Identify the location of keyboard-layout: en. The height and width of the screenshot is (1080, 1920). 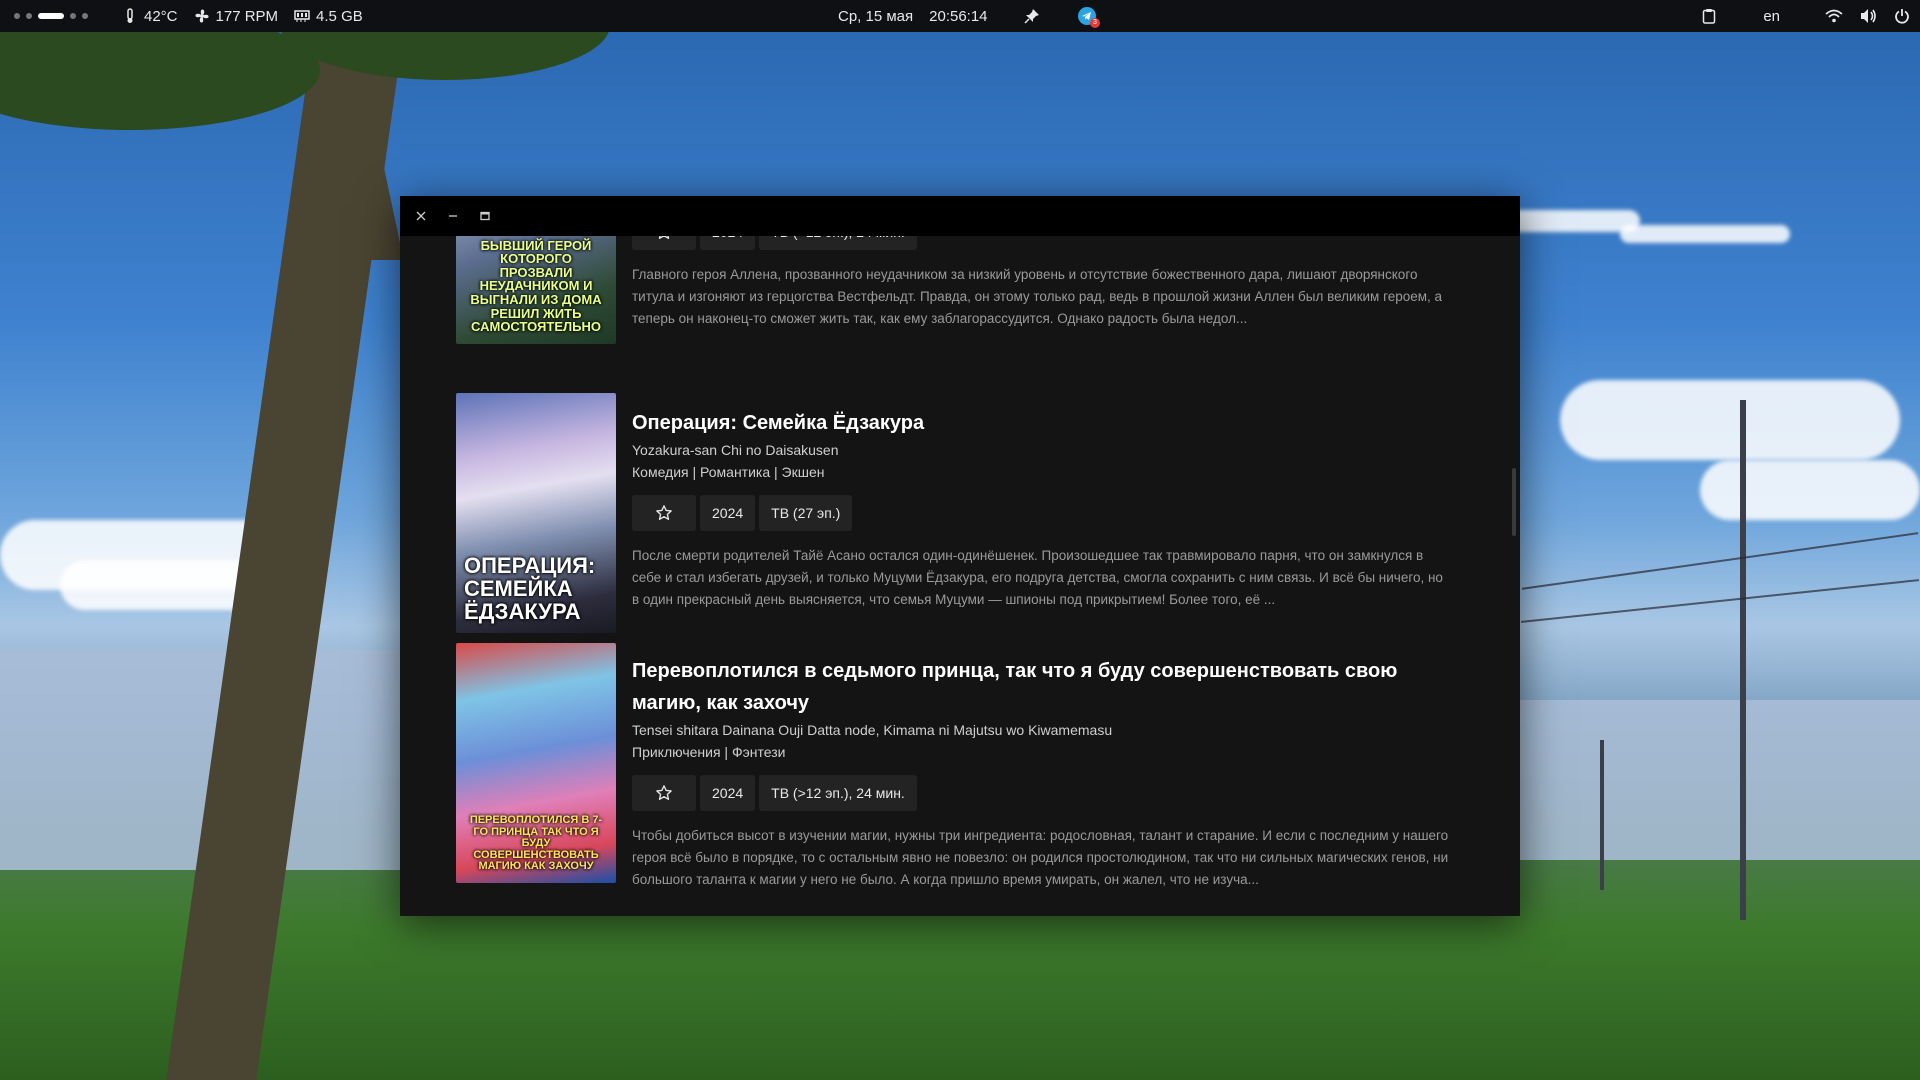
(1771, 16).